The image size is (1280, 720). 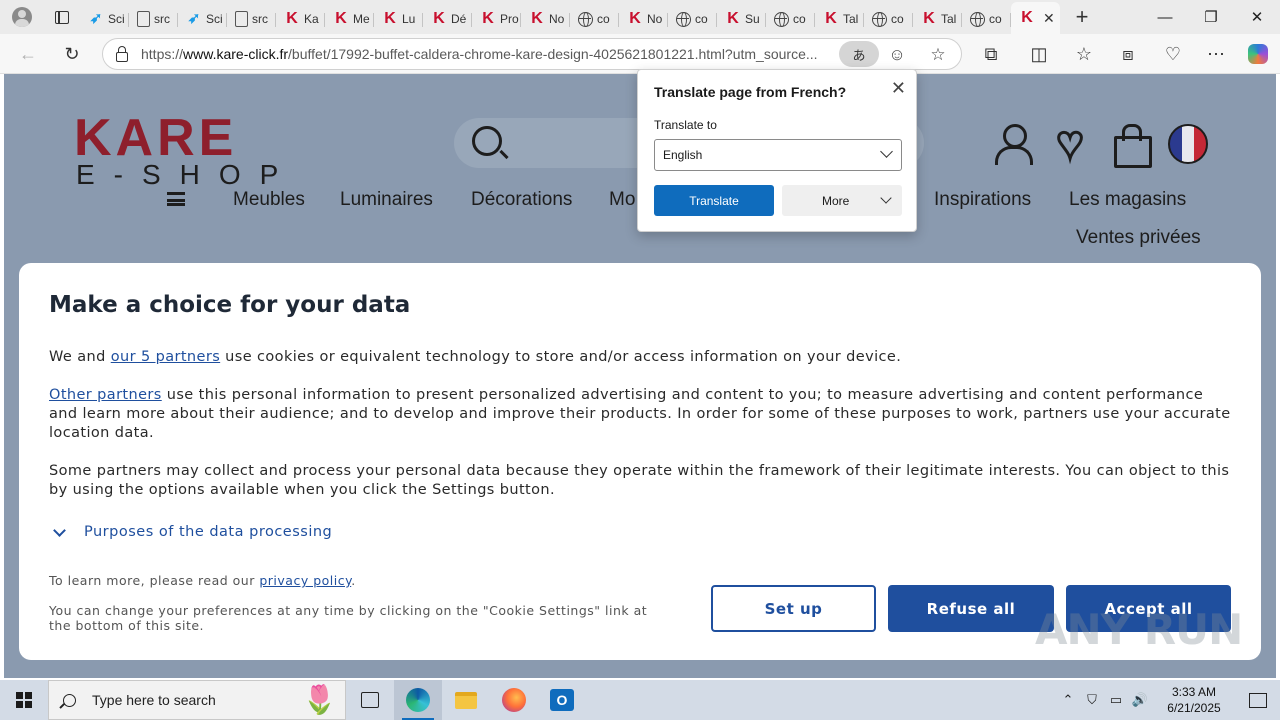 I want to click on refresh-button: ↻, so click(x=72, y=54).